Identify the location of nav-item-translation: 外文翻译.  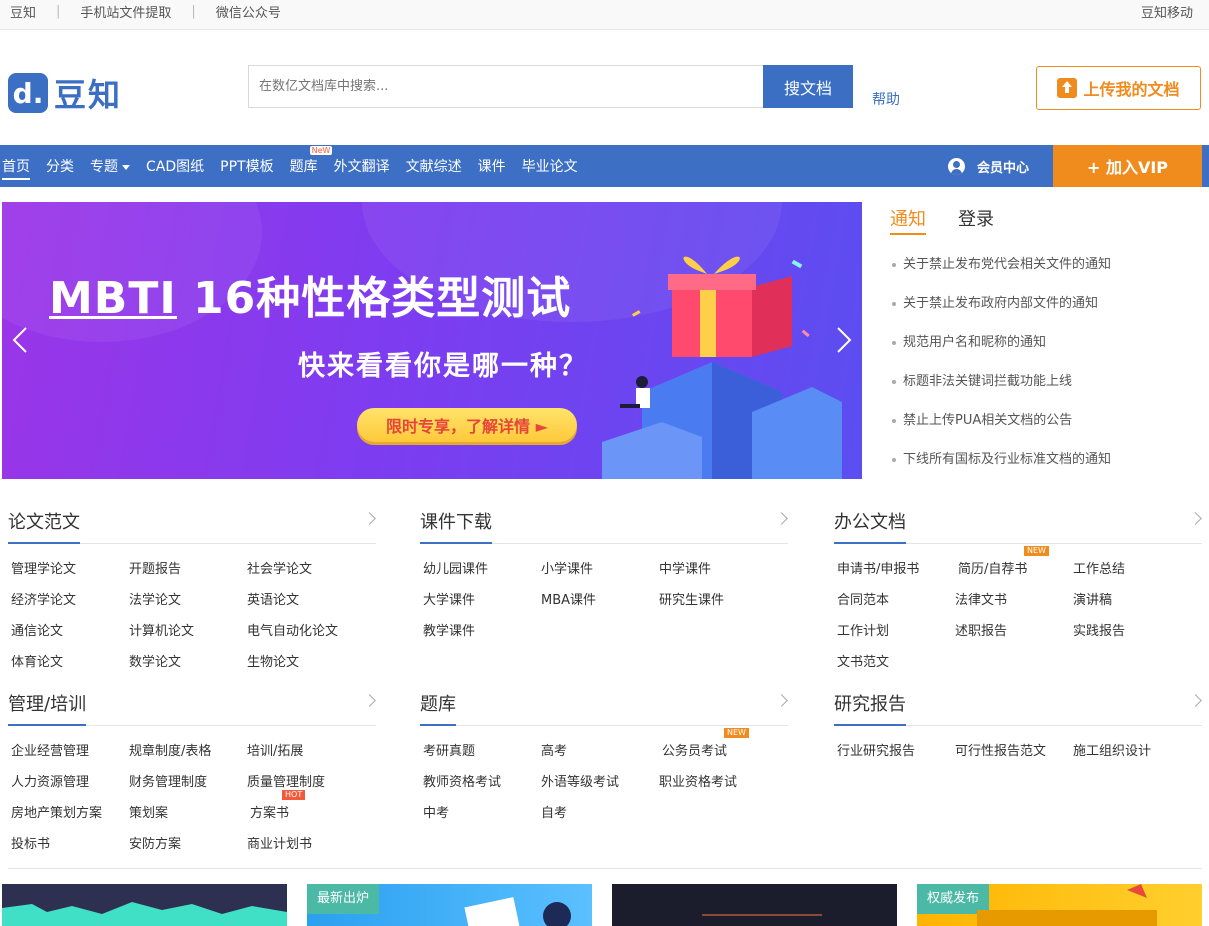
(362, 166).